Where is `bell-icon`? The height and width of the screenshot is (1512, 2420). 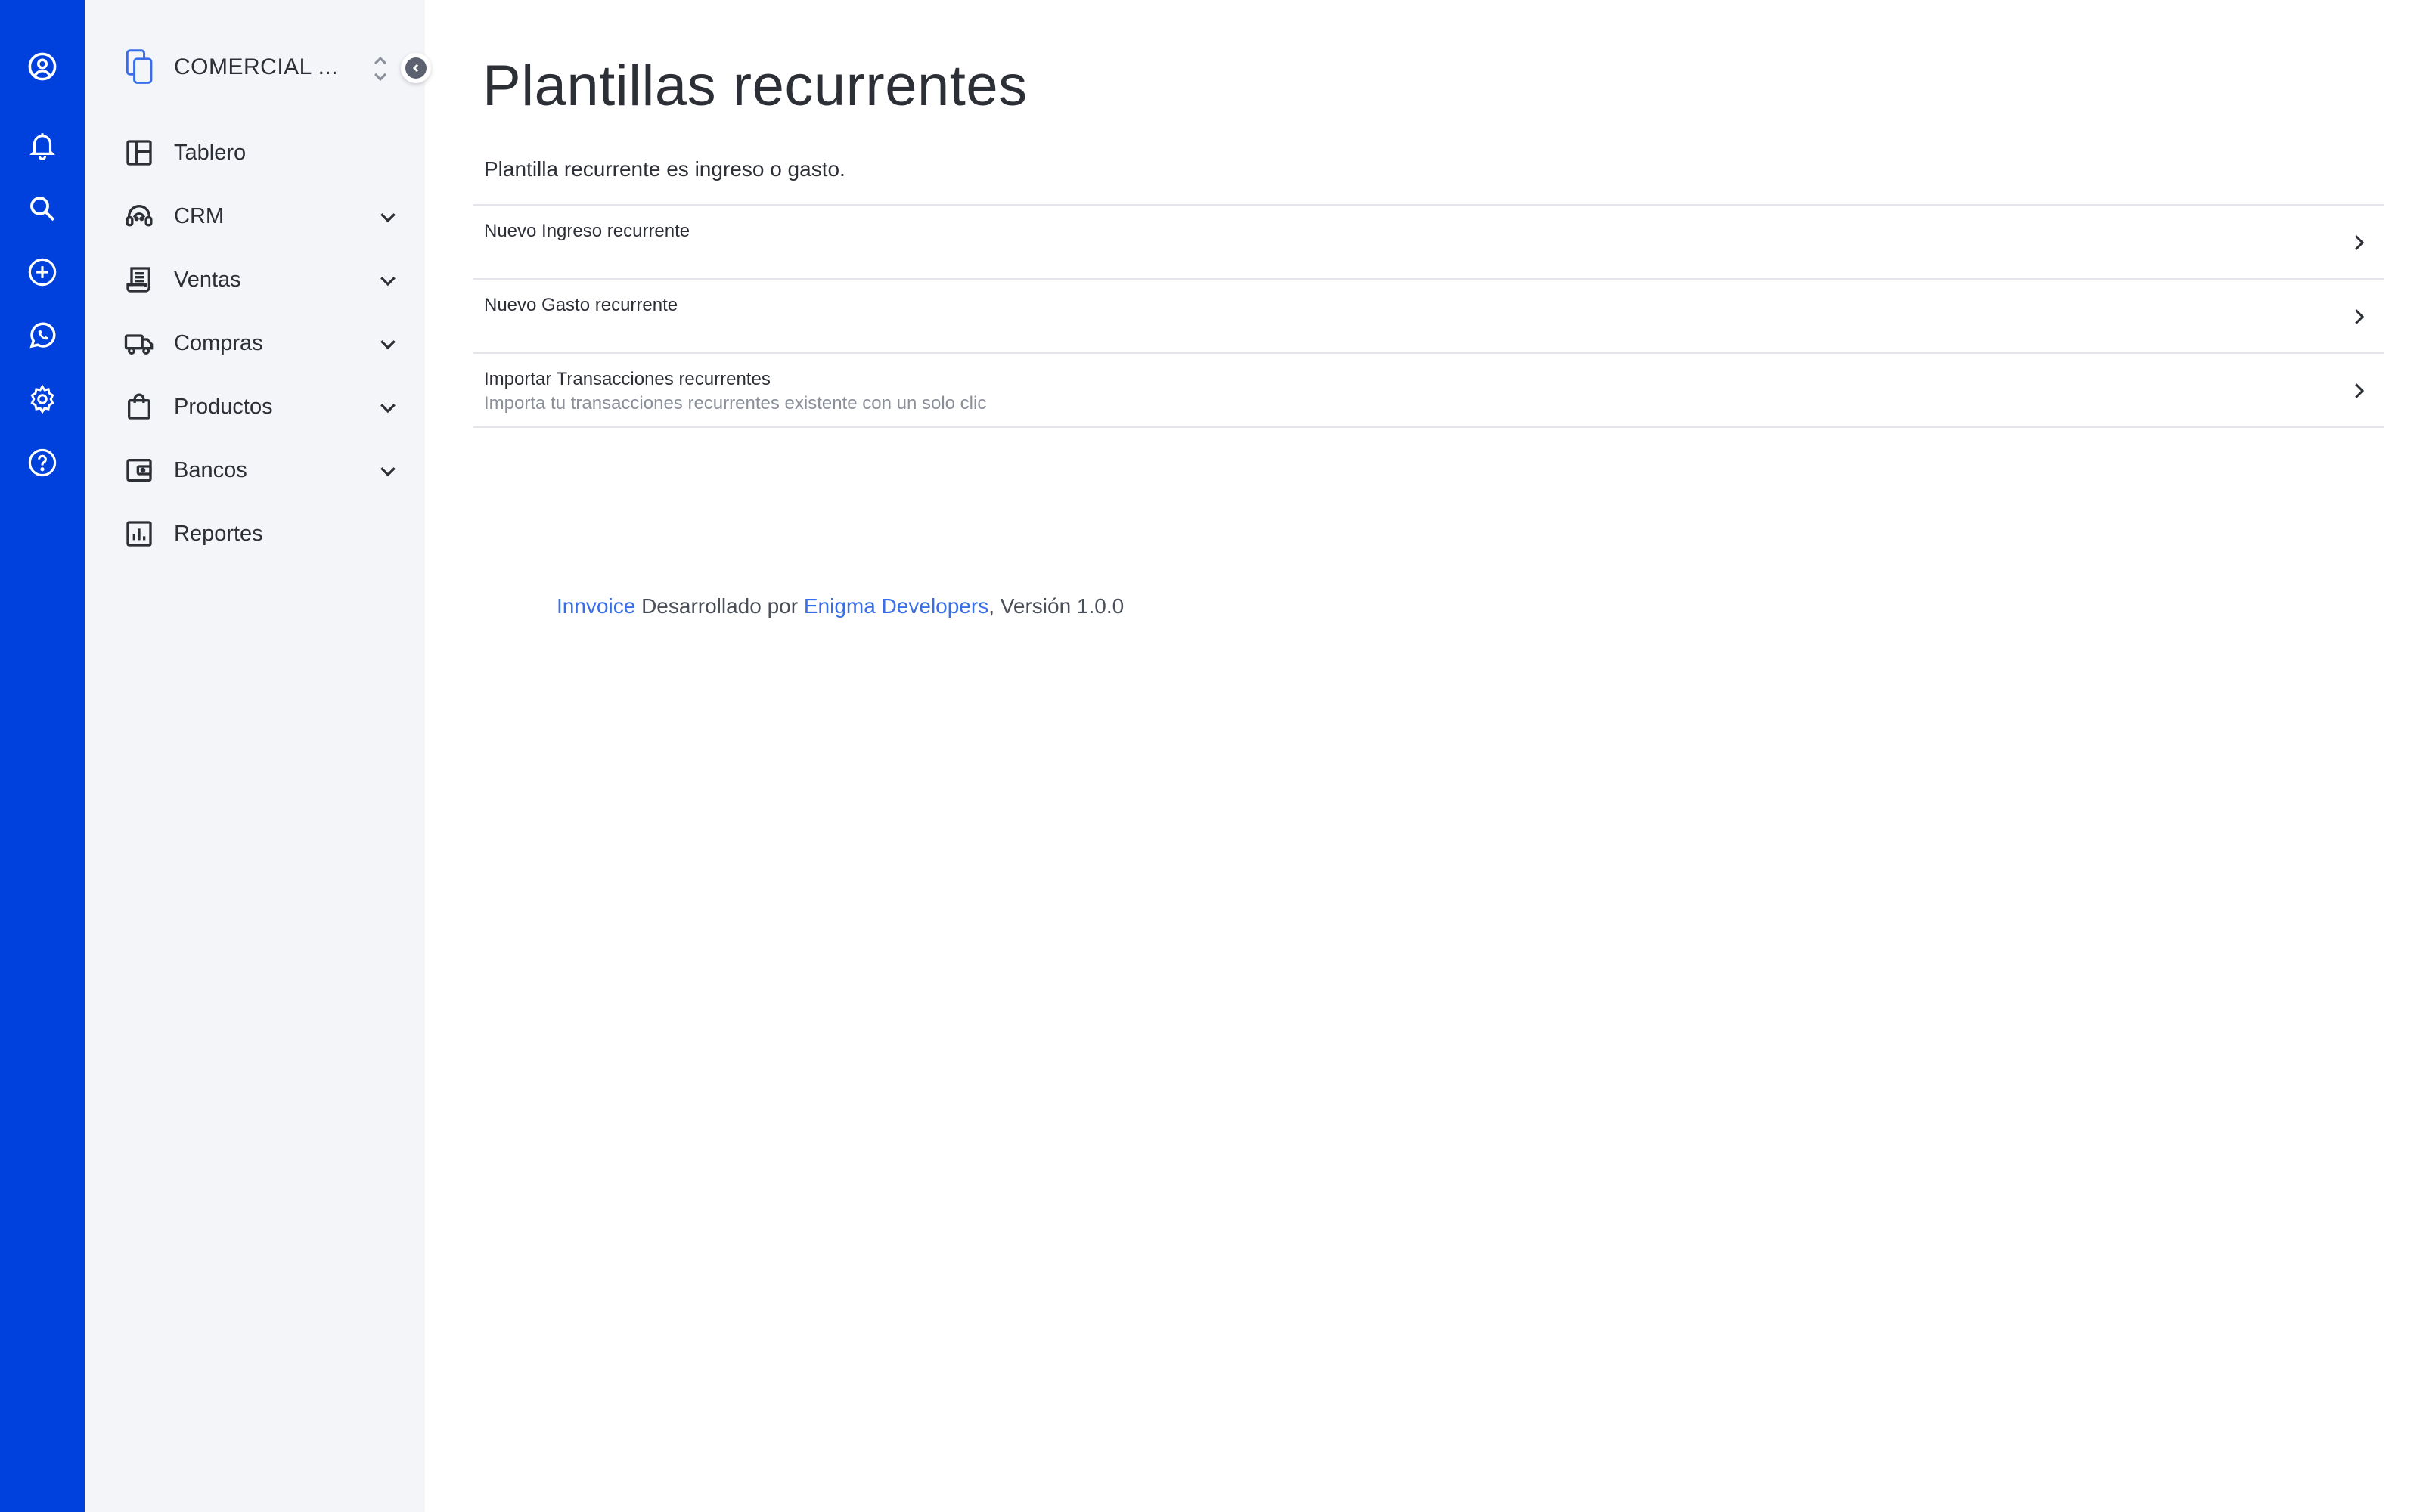
bell-icon is located at coordinates (42, 146).